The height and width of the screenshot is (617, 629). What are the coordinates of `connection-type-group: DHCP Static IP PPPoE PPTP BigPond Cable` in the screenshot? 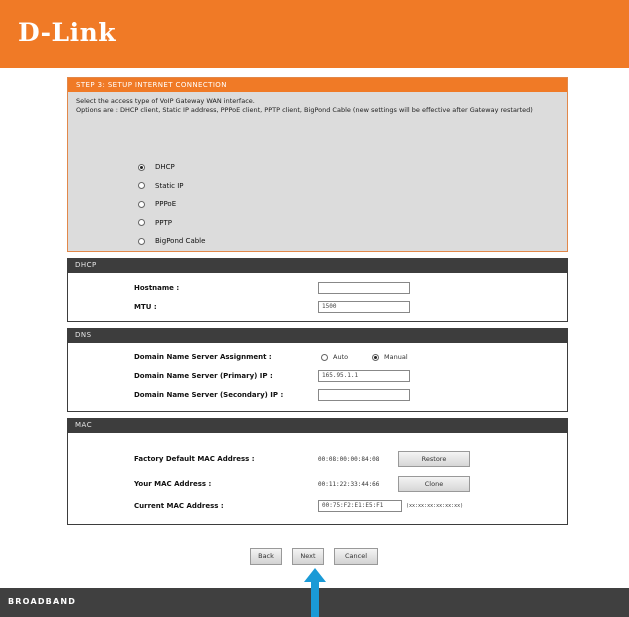 It's located at (171, 204).